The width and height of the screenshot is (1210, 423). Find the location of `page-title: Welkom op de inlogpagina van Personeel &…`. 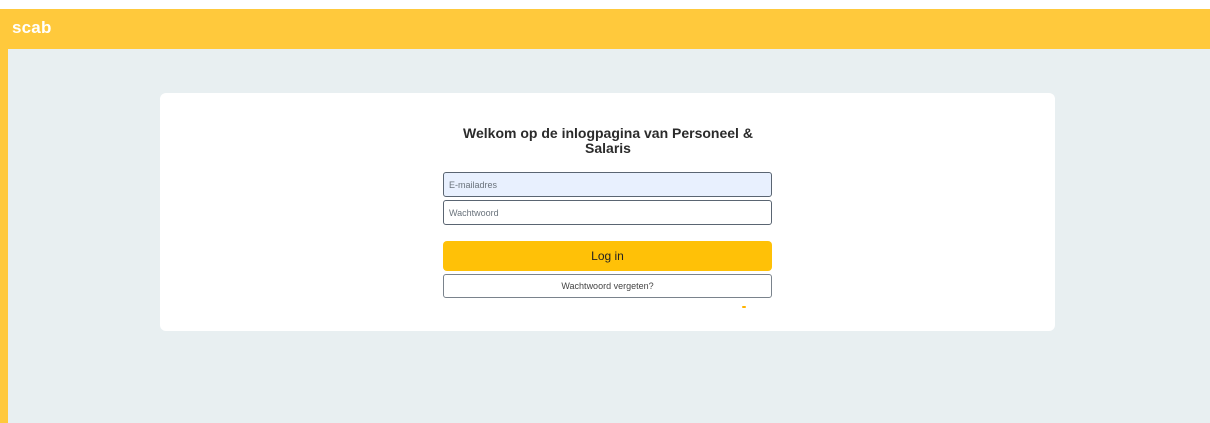

page-title: Welkom op de inlogpagina van Personeel &… is located at coordinates (608, 140).